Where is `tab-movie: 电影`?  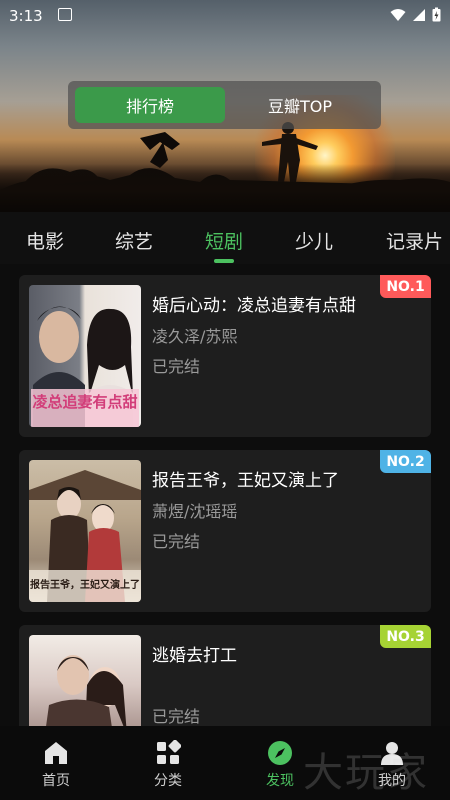 tab-movie: 电影 is located at coordinates (45, 240).